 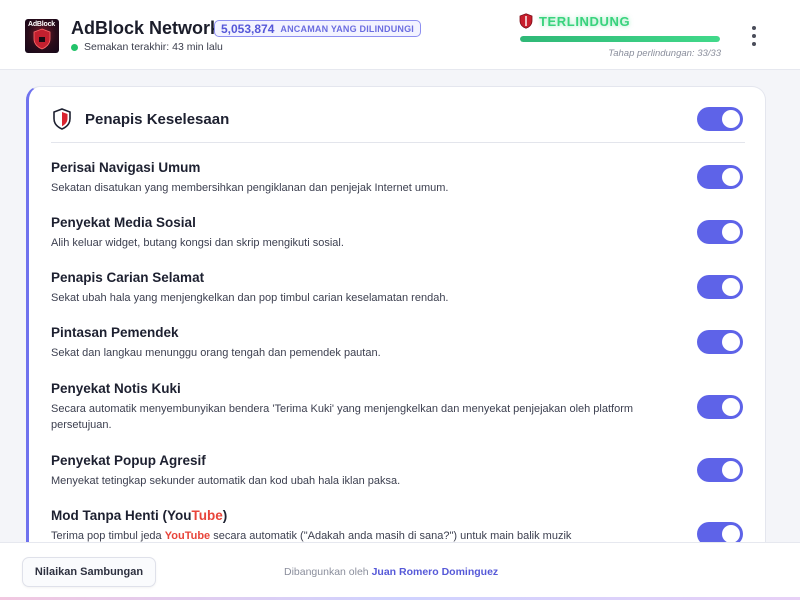 I want to click on youtube-tube: Tube, so click(x=207, y=515).